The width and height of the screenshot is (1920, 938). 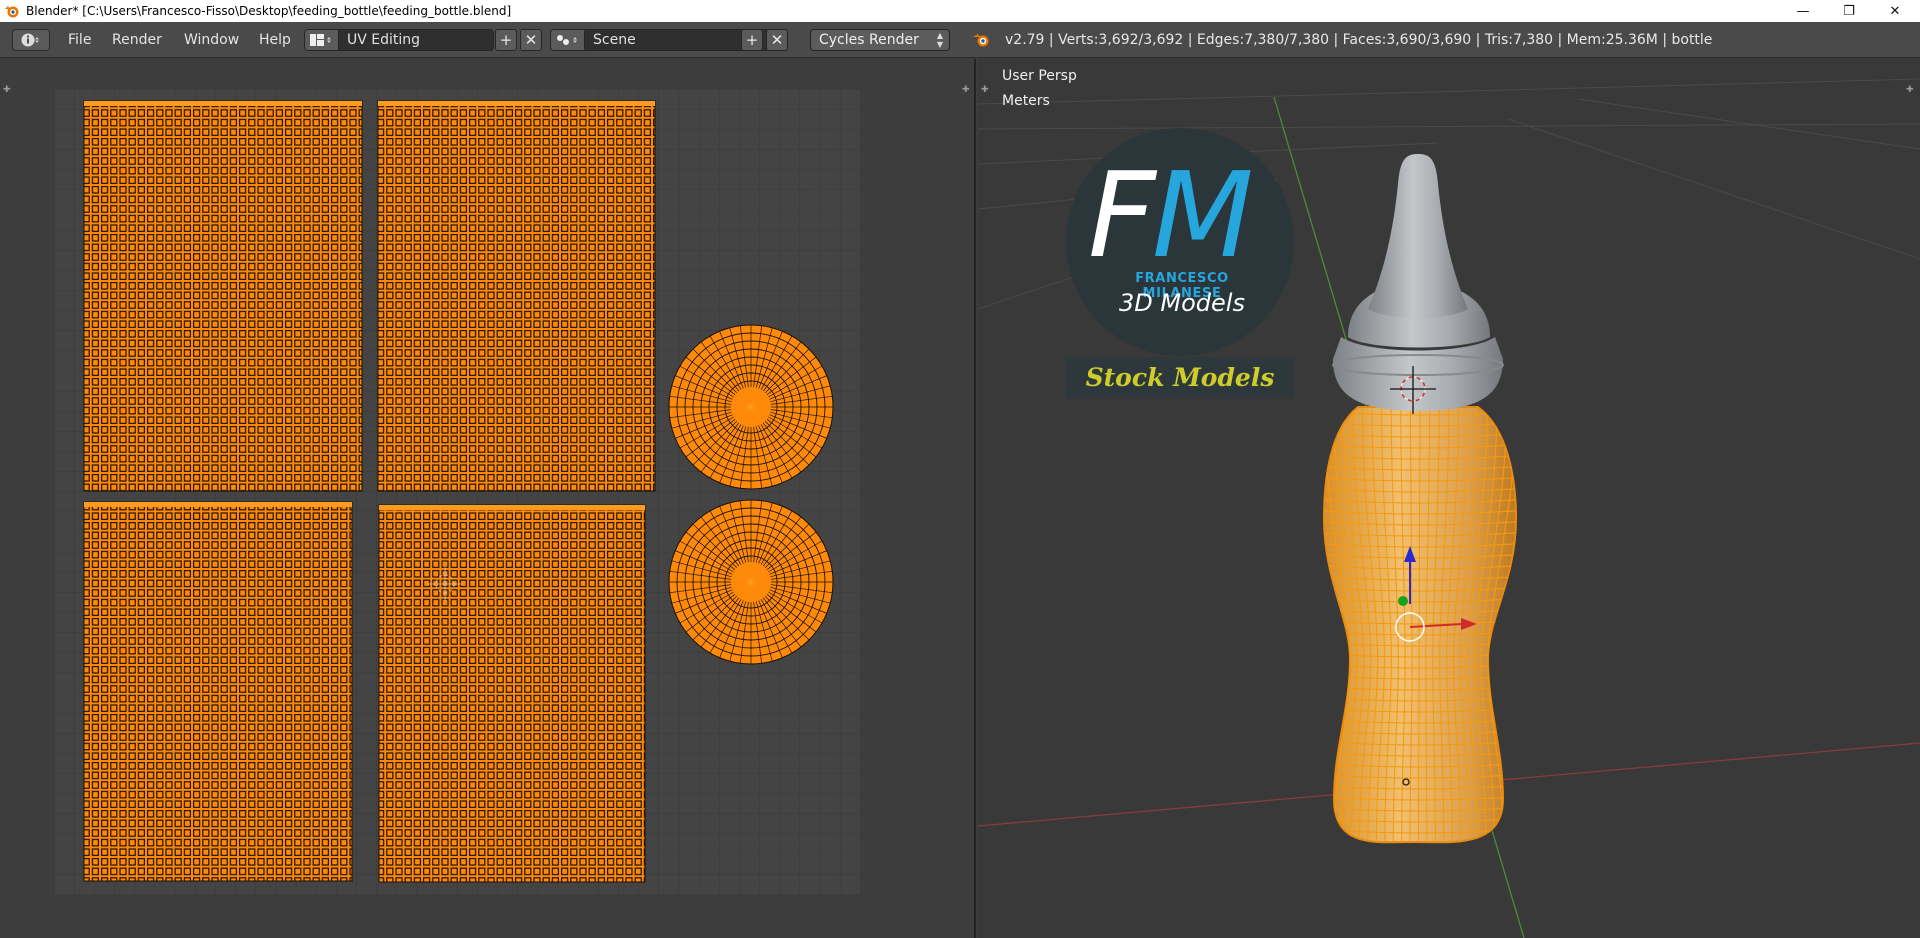 I want to click on menu-help: Help, so click(x=275, y=40).